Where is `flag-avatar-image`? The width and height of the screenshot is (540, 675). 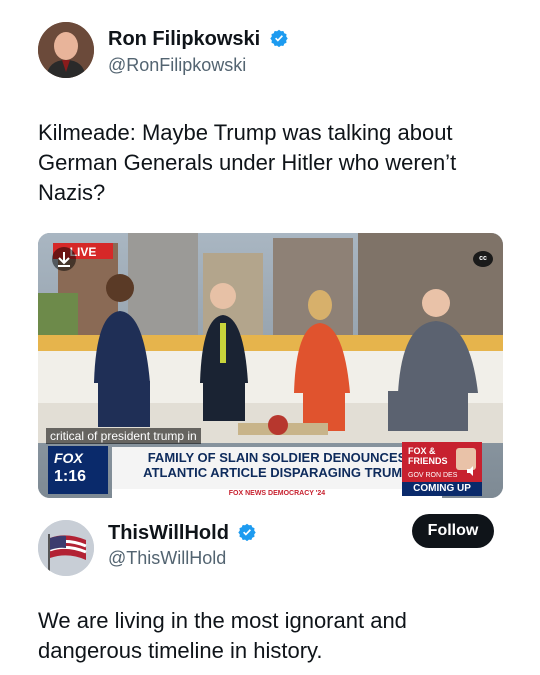
flag-avatar-image is located at coordinates (66, 548).